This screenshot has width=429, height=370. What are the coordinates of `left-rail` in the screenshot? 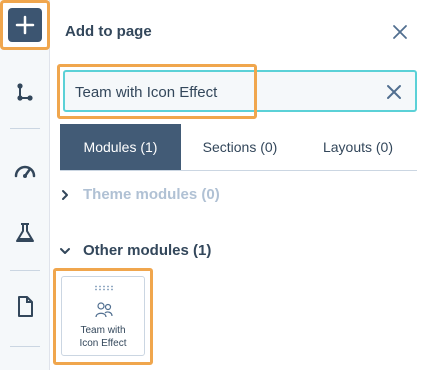 It's located at (25, 185).